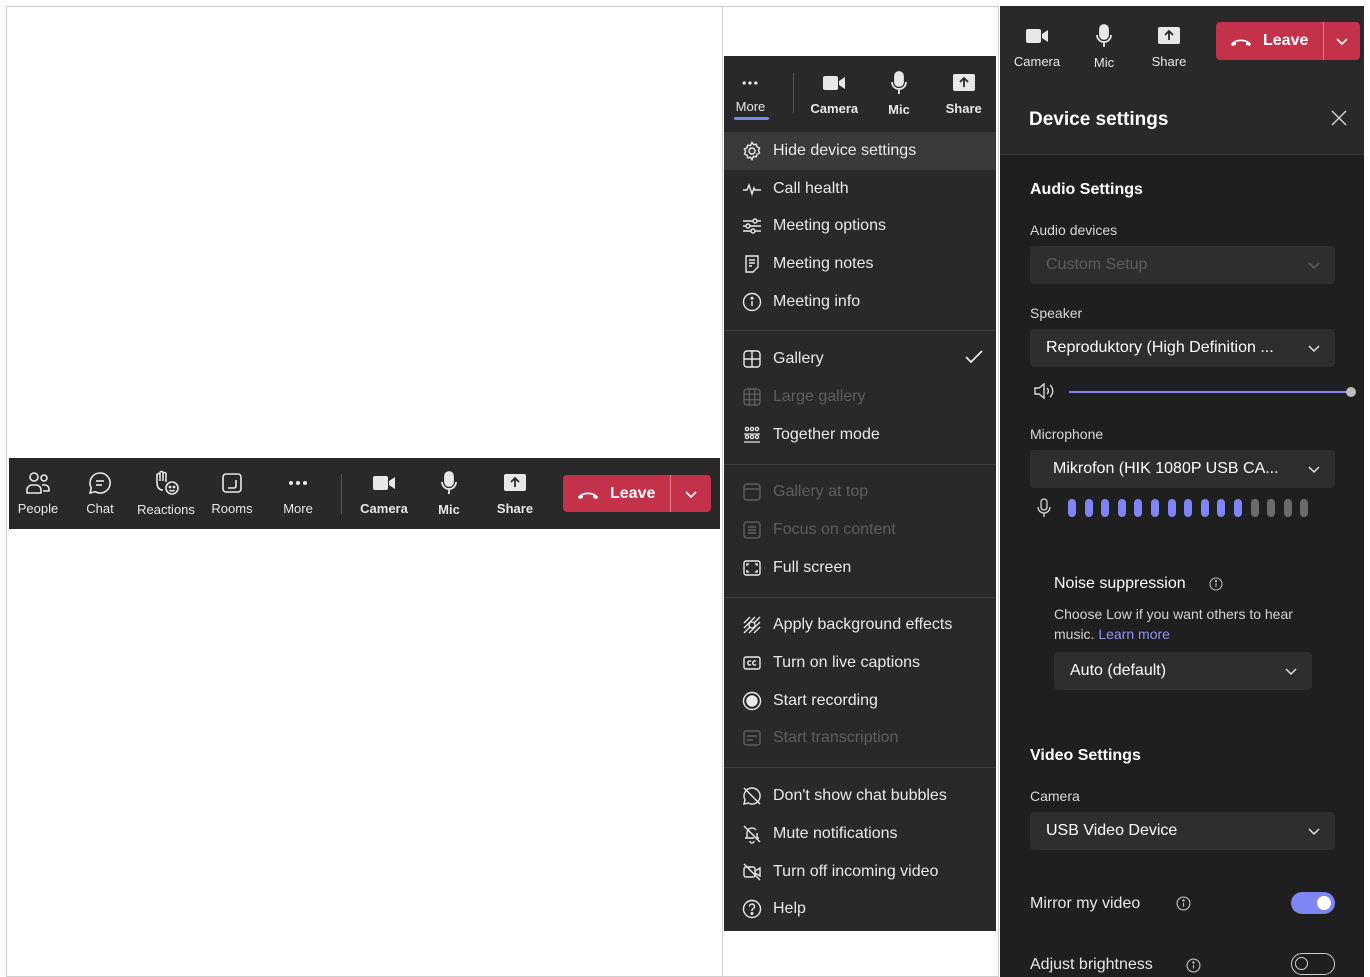 The height and width of the screenshot is (977, 1370). I want to click on menu-item-large-gallery: Large gallery, so click(860, 397).